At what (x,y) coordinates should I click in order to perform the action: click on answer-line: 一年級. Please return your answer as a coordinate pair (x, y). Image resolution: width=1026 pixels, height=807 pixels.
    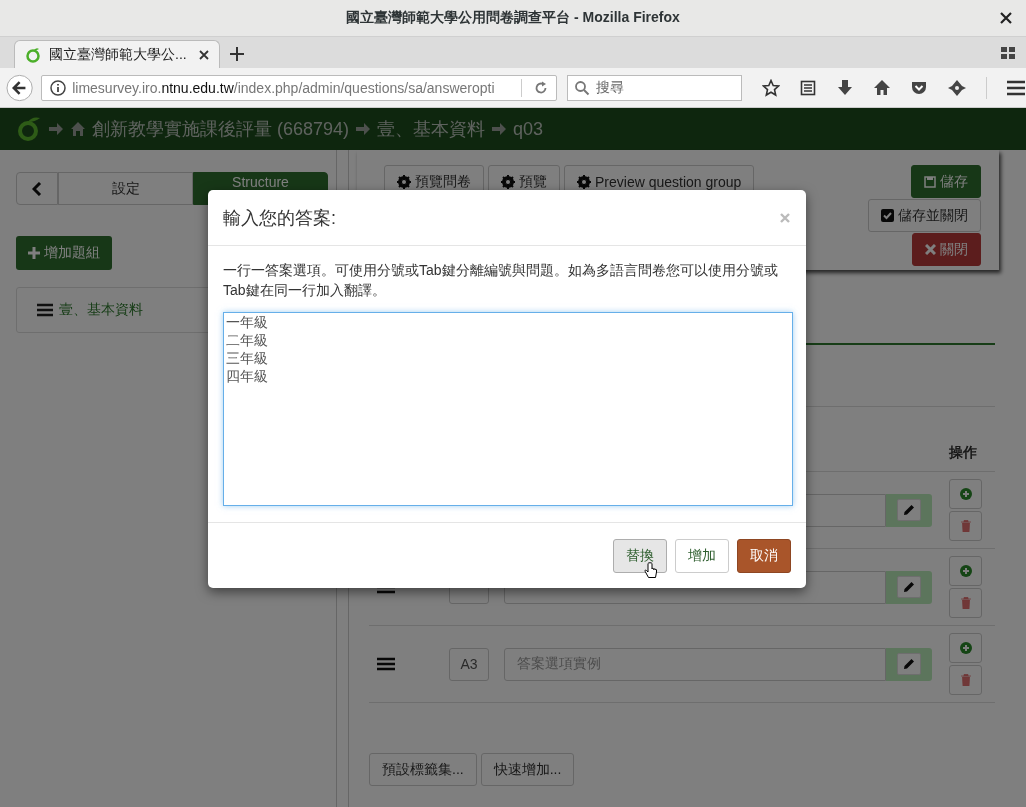
    Looking at the image, I should click on (247, 322).